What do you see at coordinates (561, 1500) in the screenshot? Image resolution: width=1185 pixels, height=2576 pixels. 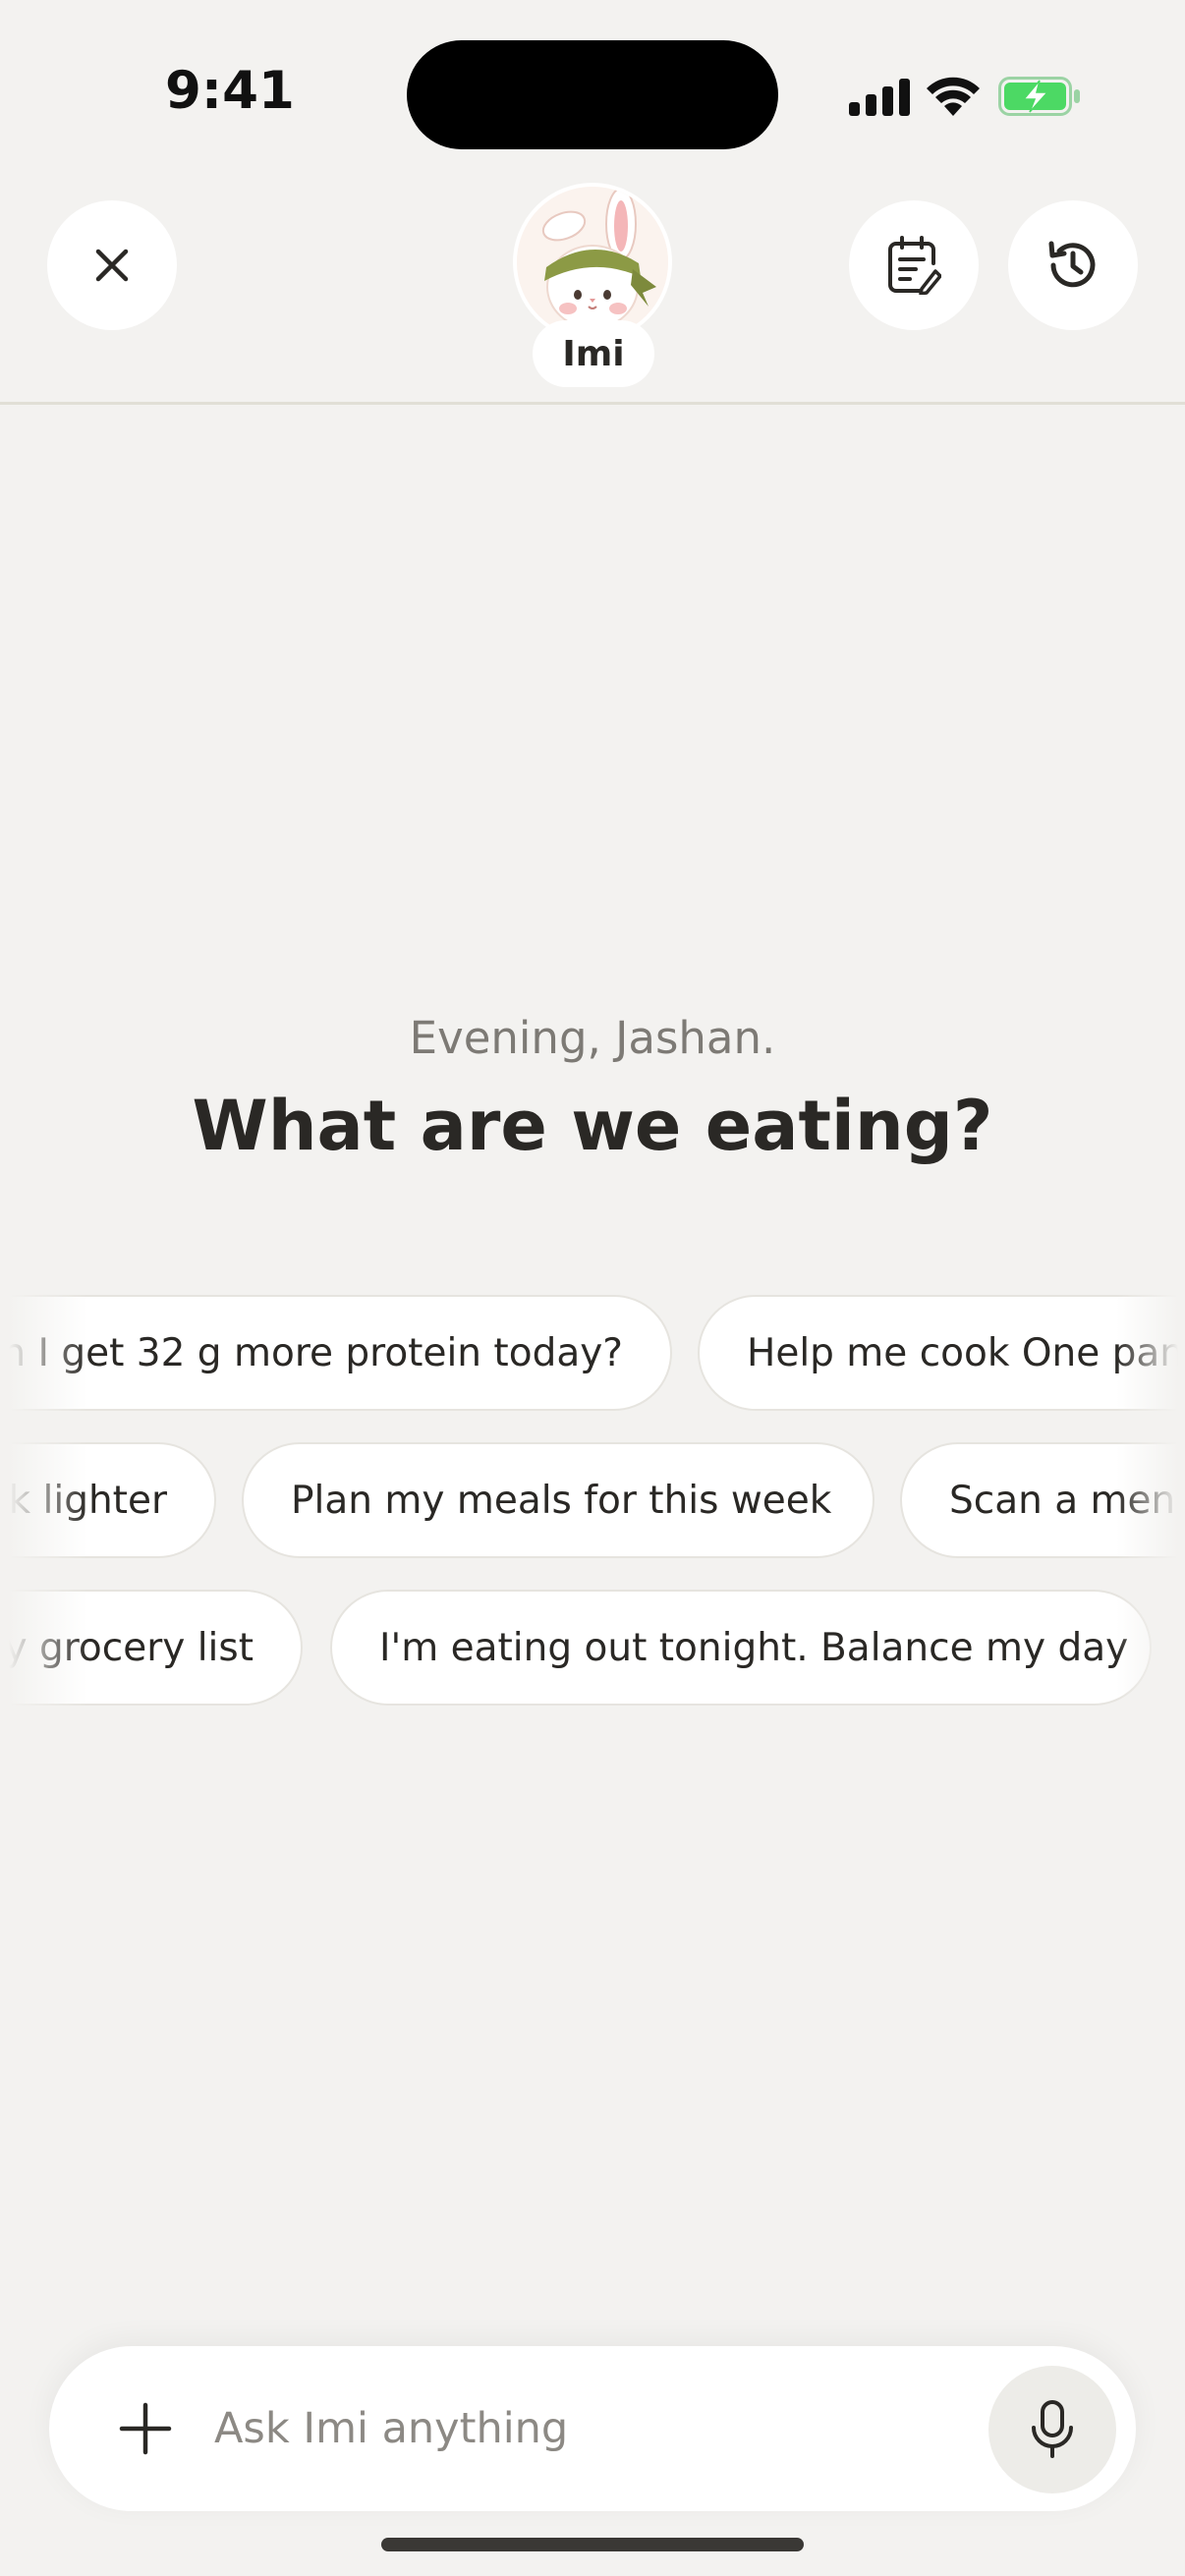 I see `suggestion-chip-label: Plan my meals for this week` at bounding box center [561, 1500].